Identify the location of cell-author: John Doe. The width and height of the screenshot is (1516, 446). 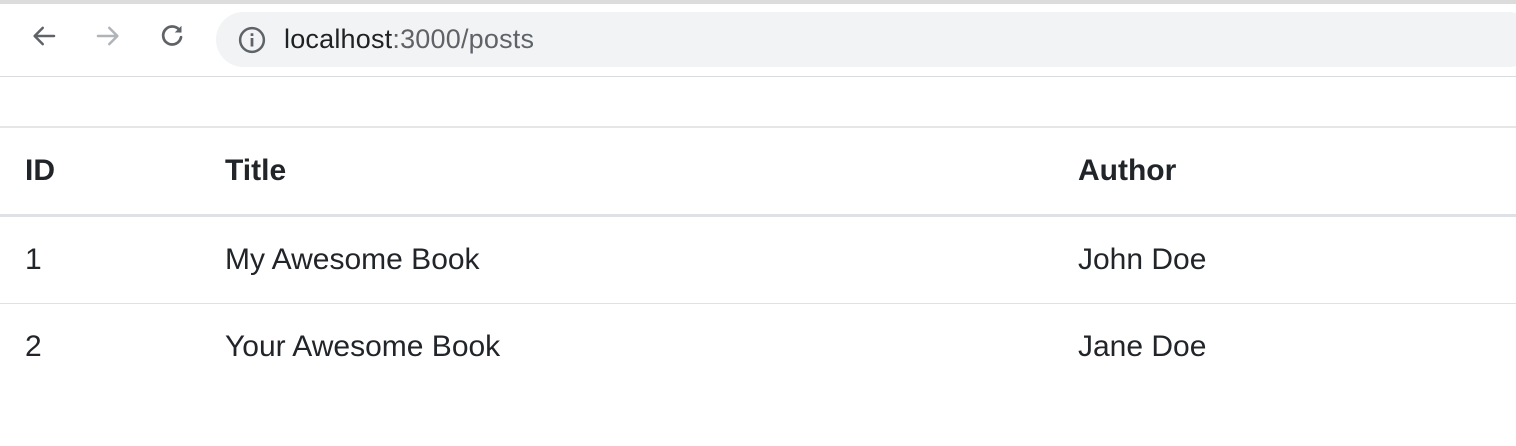
(1142, 259).